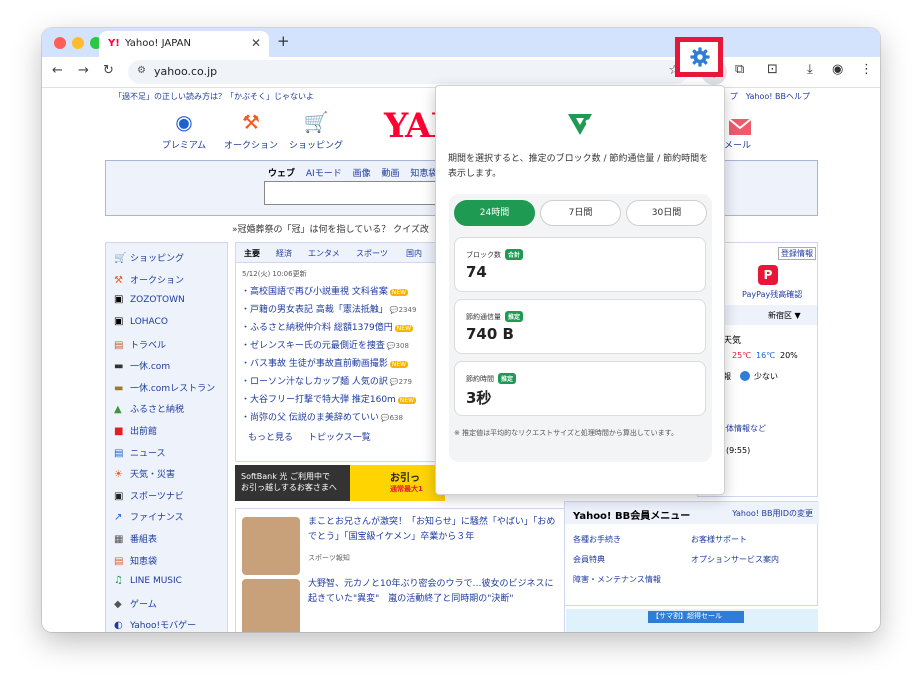 The width and height of the screenshot is (922, 686). What do you see at coordinates (772, 513) in the screenshot?
I see `bb-id-change-link: Yahoo! BB用IDの変更` at bounding box center [772, 513].